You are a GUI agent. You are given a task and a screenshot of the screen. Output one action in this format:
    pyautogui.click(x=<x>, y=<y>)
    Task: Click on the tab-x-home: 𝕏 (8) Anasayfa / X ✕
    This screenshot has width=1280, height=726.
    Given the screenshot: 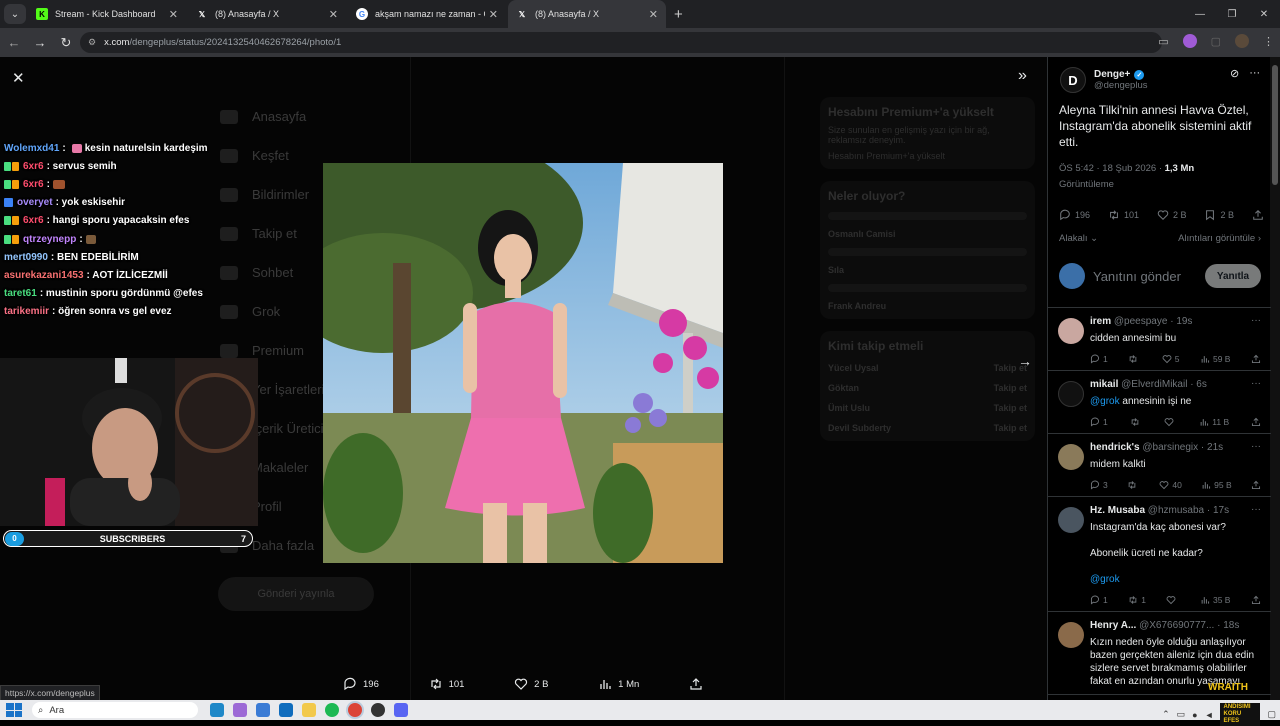 What is the action you would take?
    pyautogui.click(x=267, y=14)
    